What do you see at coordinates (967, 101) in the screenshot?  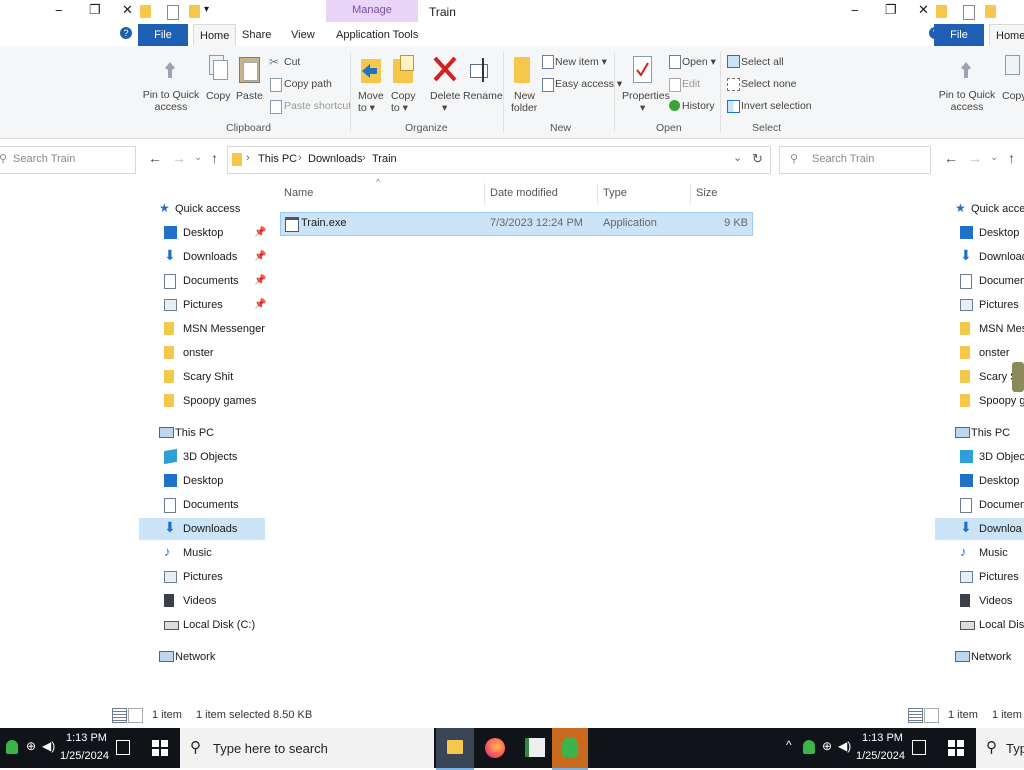 I see `clone-pin-button: Pin to Quick access` at bounding box center [967, 101].